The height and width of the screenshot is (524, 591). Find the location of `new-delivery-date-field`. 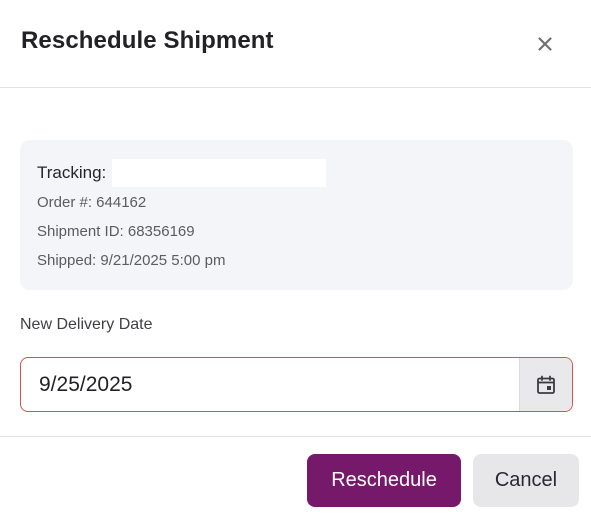

new-delivery-date-field is located at coordinates (296, 384).